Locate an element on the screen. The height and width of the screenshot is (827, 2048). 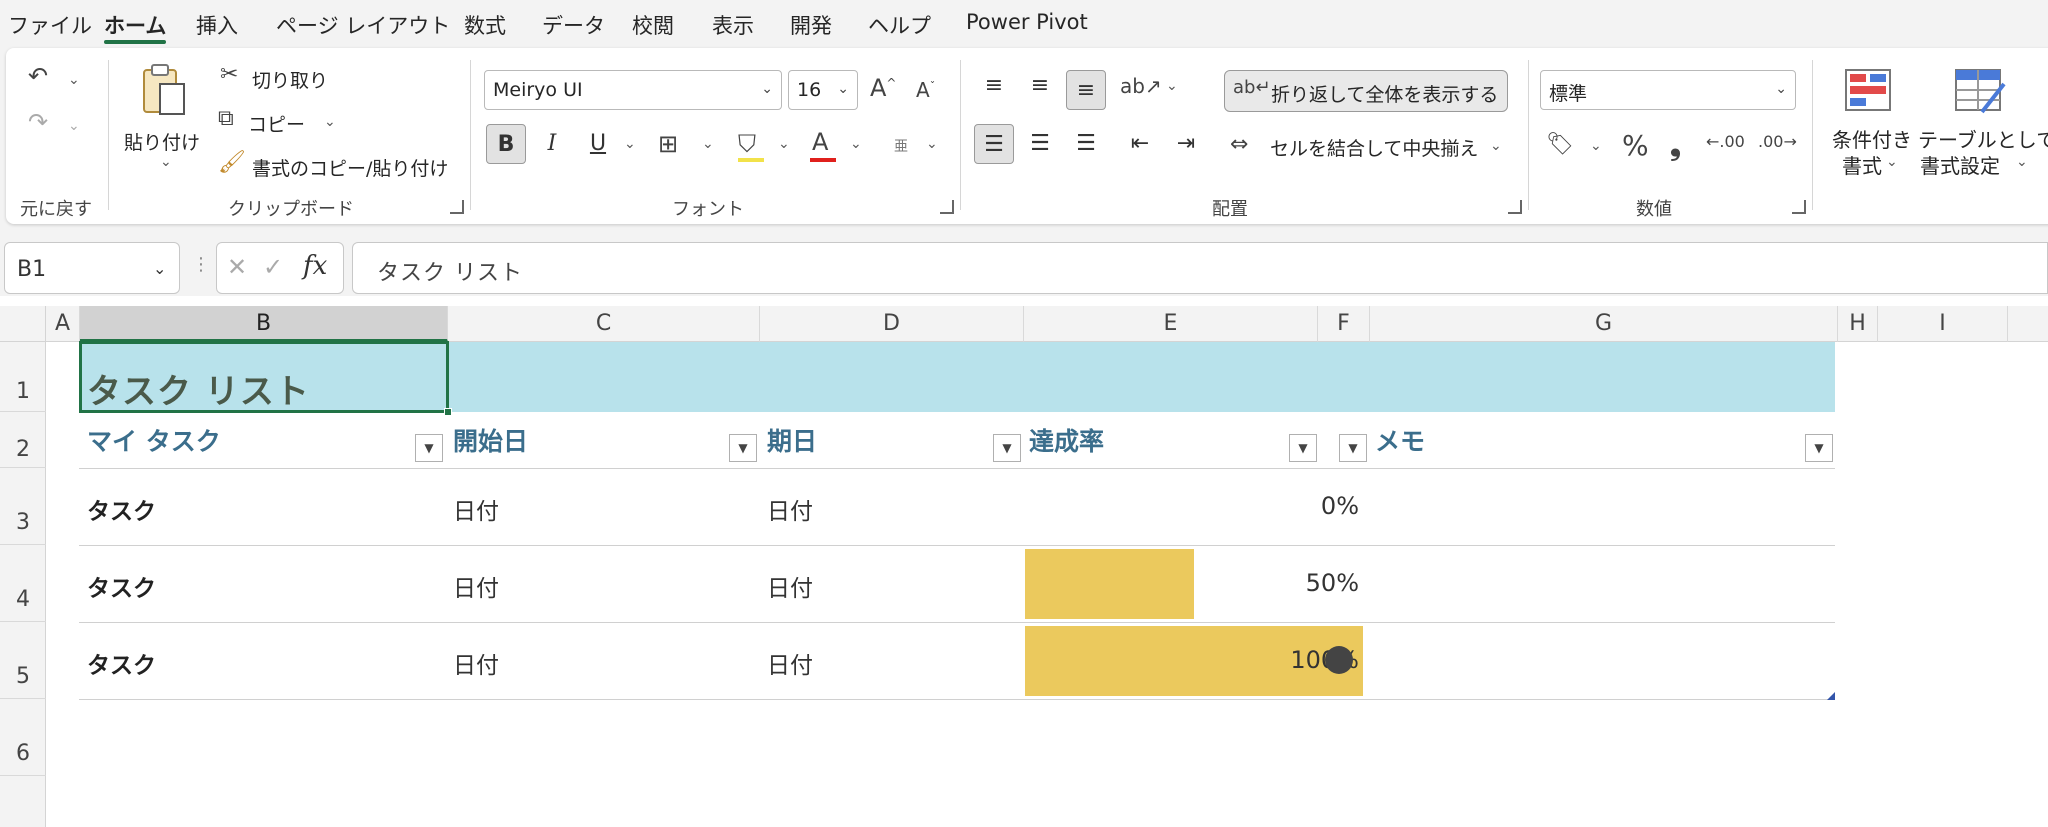
decrease-indent-icon: ⇤ is located at coordinates (1140, 144).